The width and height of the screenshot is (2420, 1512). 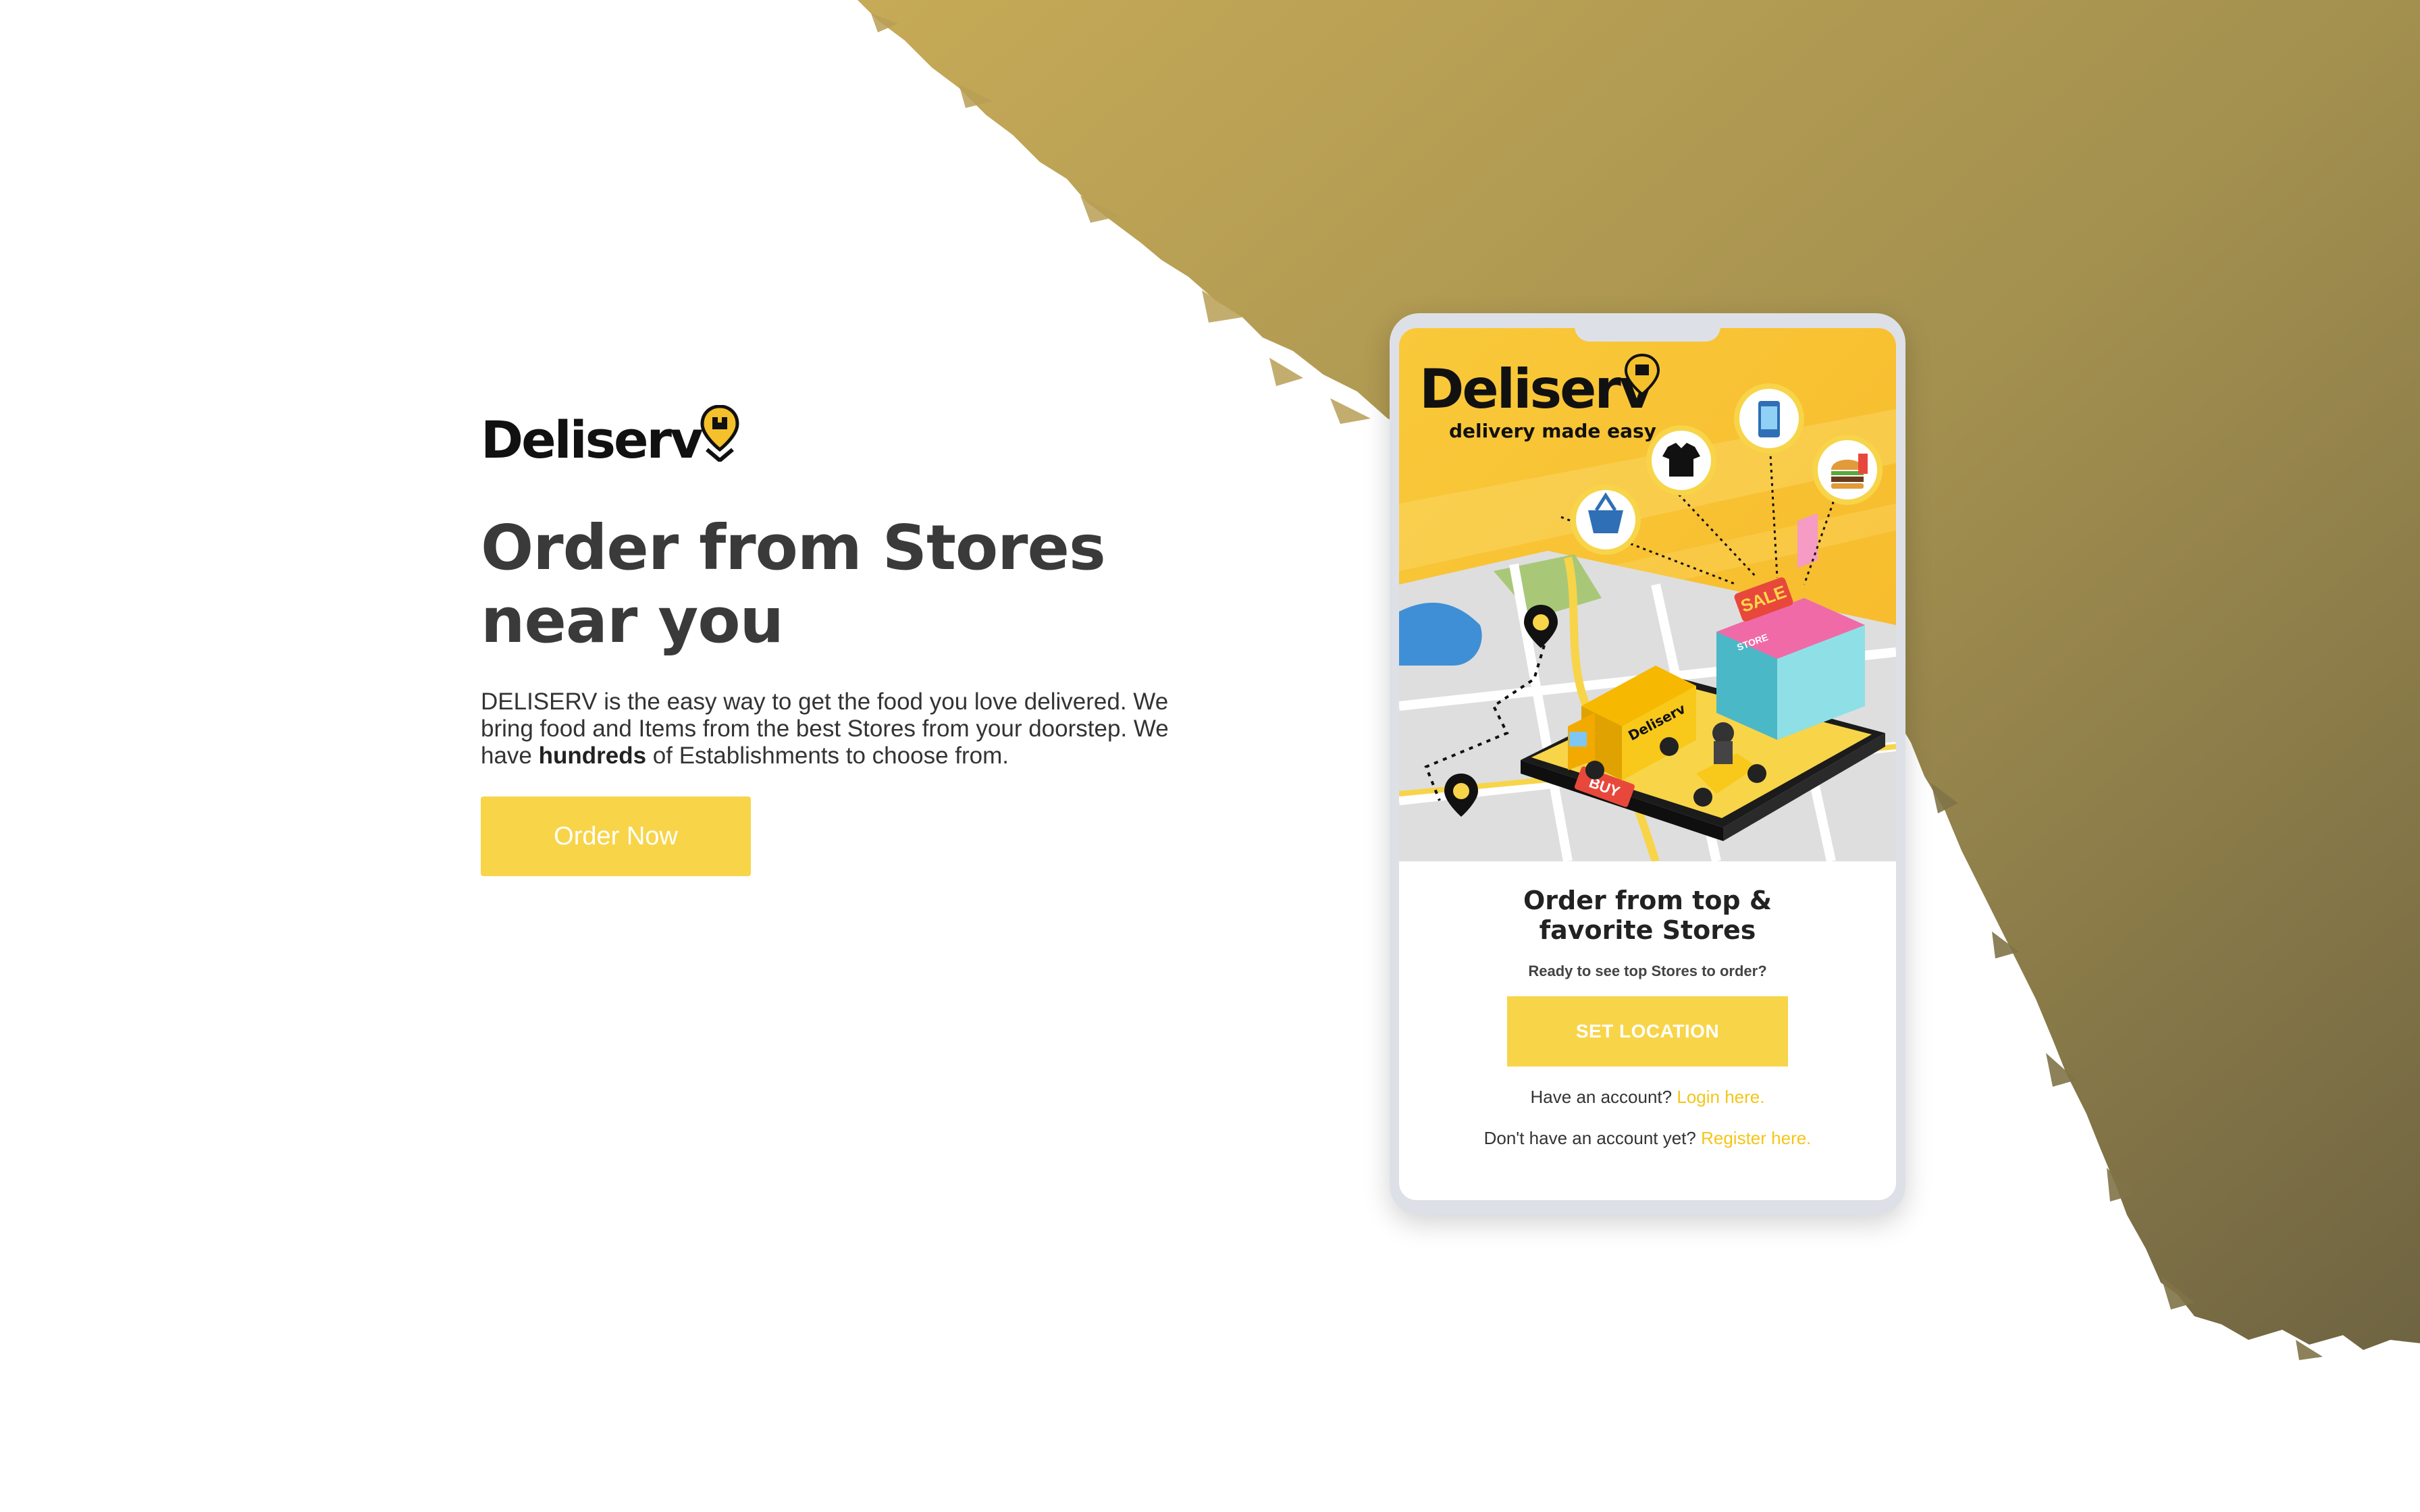 What do you see at coordinates (1589, 1138) in the screenshot?
I see `register-prompt: Don't have an account yet?` at bounding box center [1589, 1138].